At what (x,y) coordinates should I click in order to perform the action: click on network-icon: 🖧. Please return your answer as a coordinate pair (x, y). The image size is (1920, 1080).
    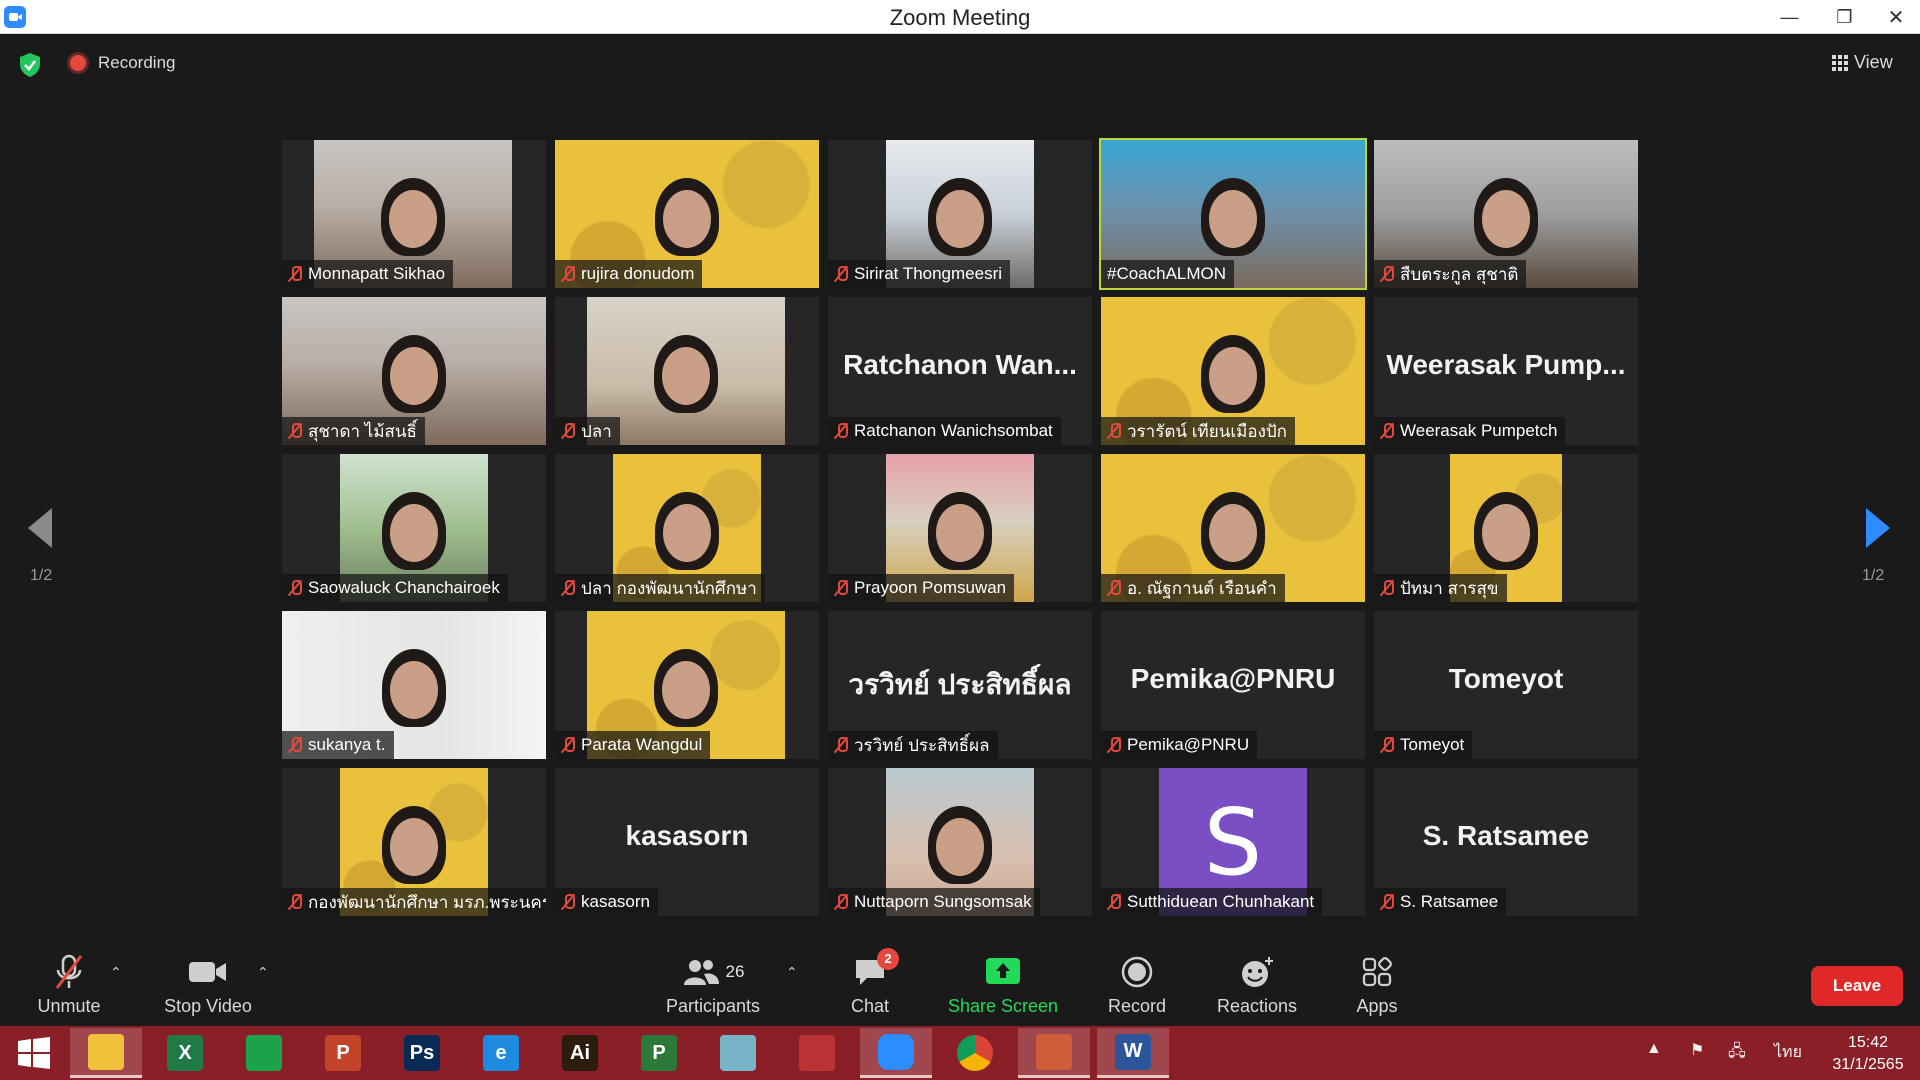
    Looking at the image, I should click on (1737, 1053).